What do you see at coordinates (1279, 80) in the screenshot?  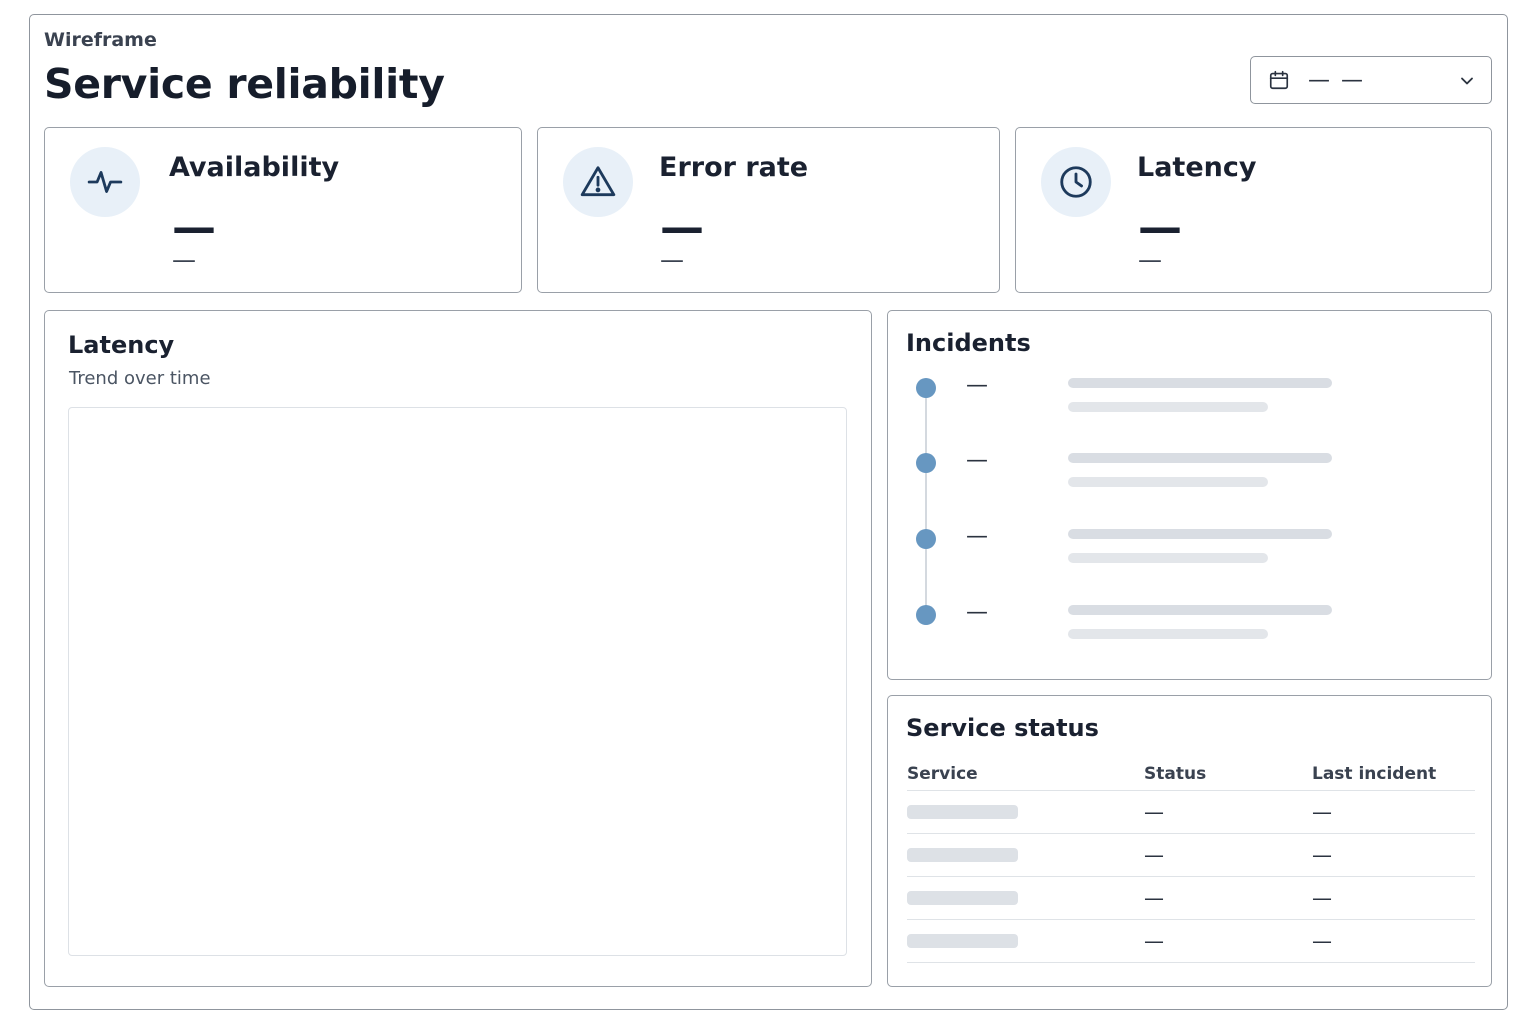 I see `calendar-icon` at bounding box center [1279, 80].